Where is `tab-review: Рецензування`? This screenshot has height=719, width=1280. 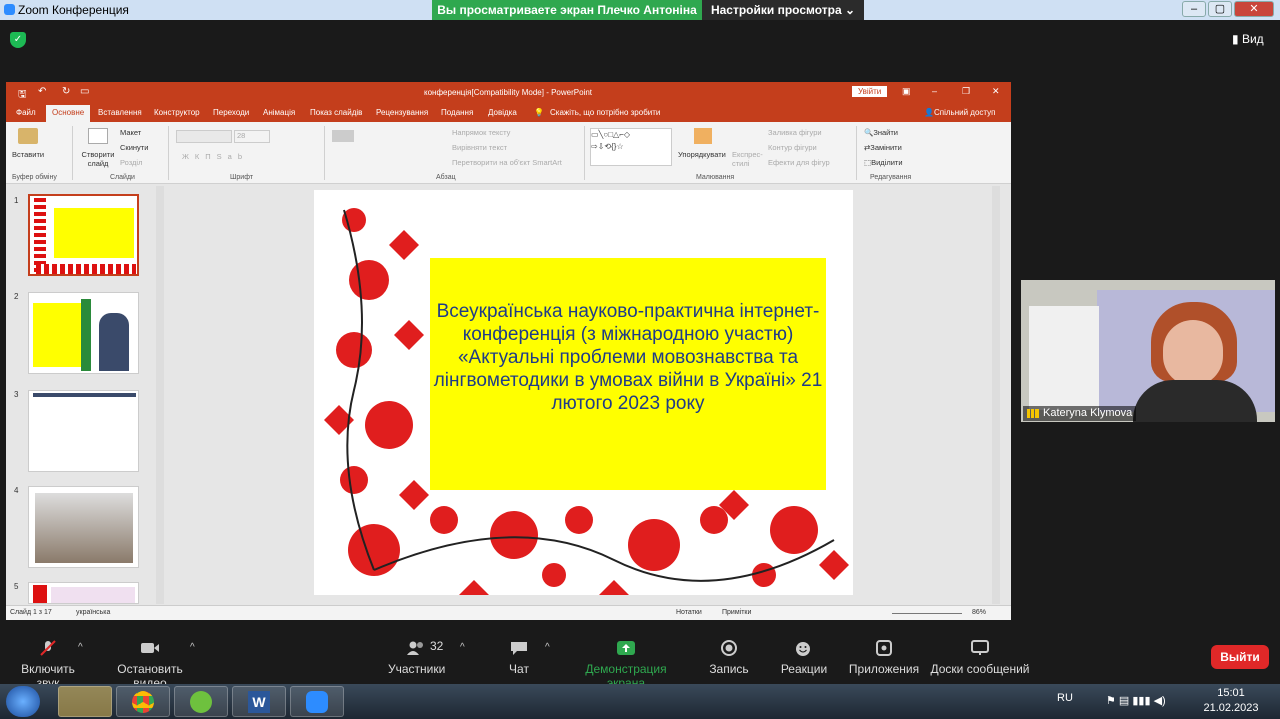 tab-review: Рецензування is located at coordinates (402, 112).